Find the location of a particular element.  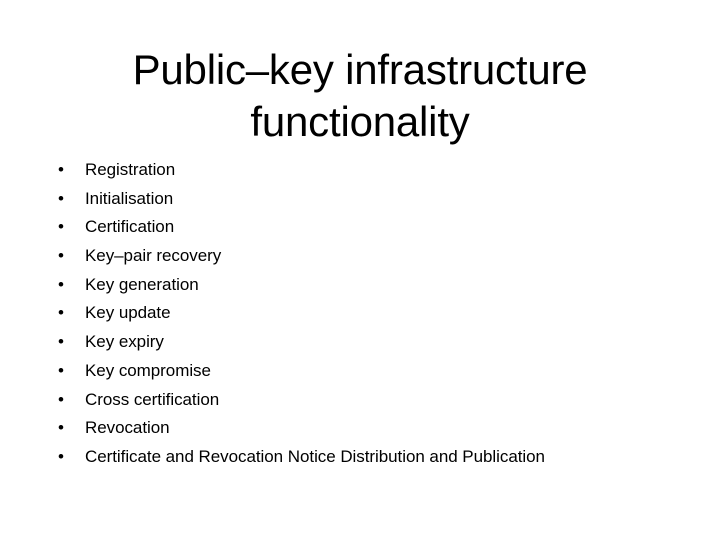

list-item: • Key expiry is located at coordinates (378, 346).